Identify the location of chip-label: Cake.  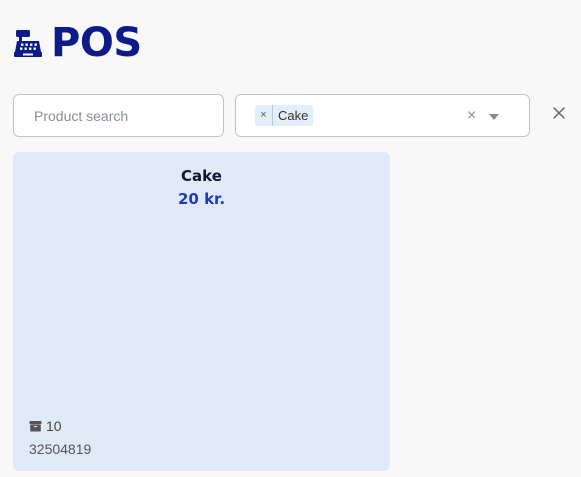
(293, 115).